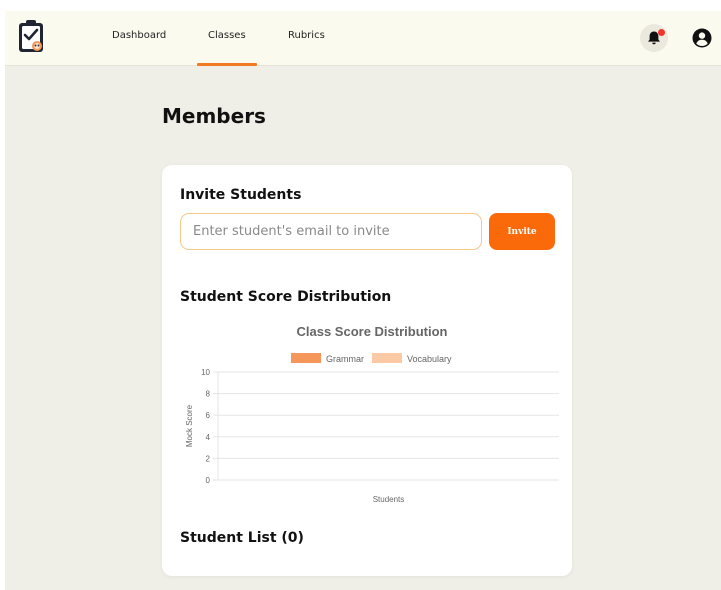 Image resolution: width=721 pixels, height=590 pixels. Describe the element at coordinates (139, 38) in the screenshot. I see `nav-dashboard: Dashboard` at that location.